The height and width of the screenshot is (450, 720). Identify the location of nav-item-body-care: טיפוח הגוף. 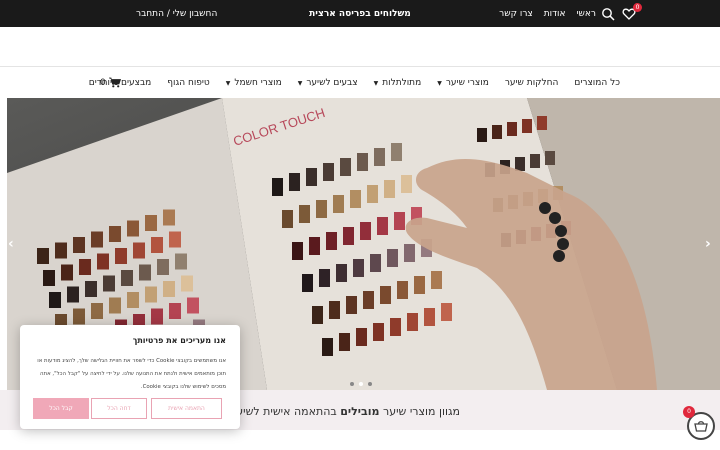
(188, 83).